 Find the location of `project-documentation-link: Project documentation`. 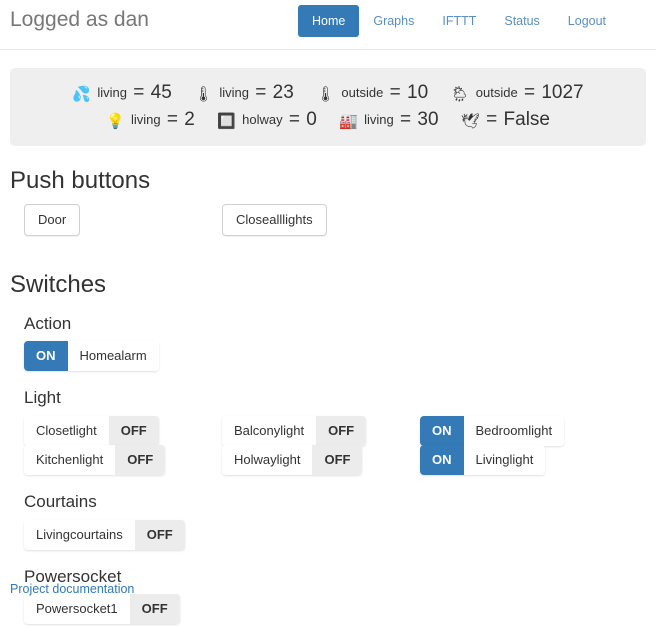

project-documentation-link: Project documentation is located at coordinates (72, 589).